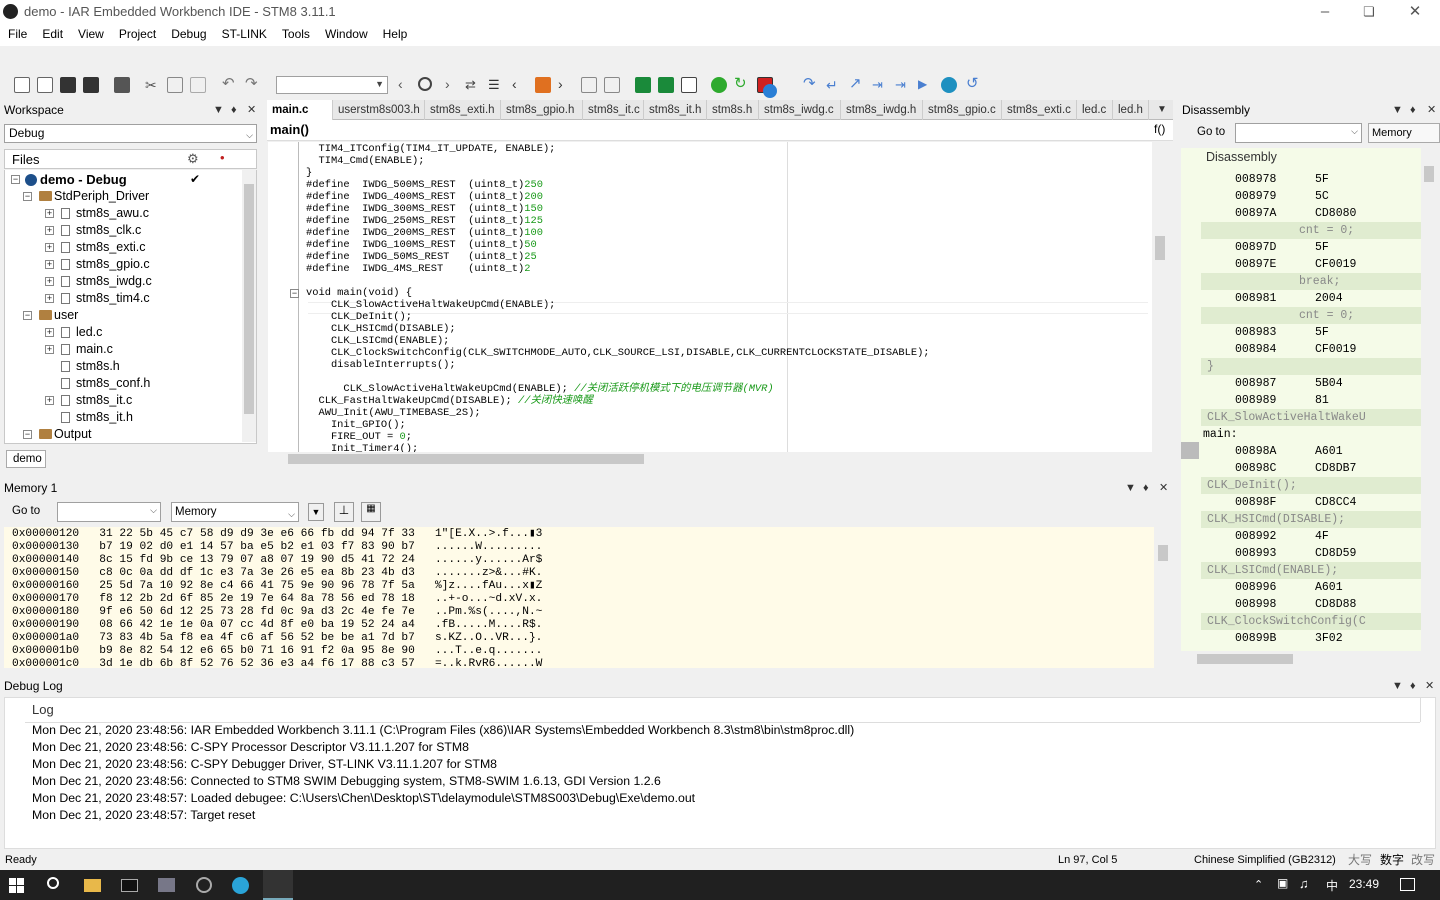 This screenshot has width=1440, height=900. I want to click on tree-item: stm8s_it.h, so click(124, 417).